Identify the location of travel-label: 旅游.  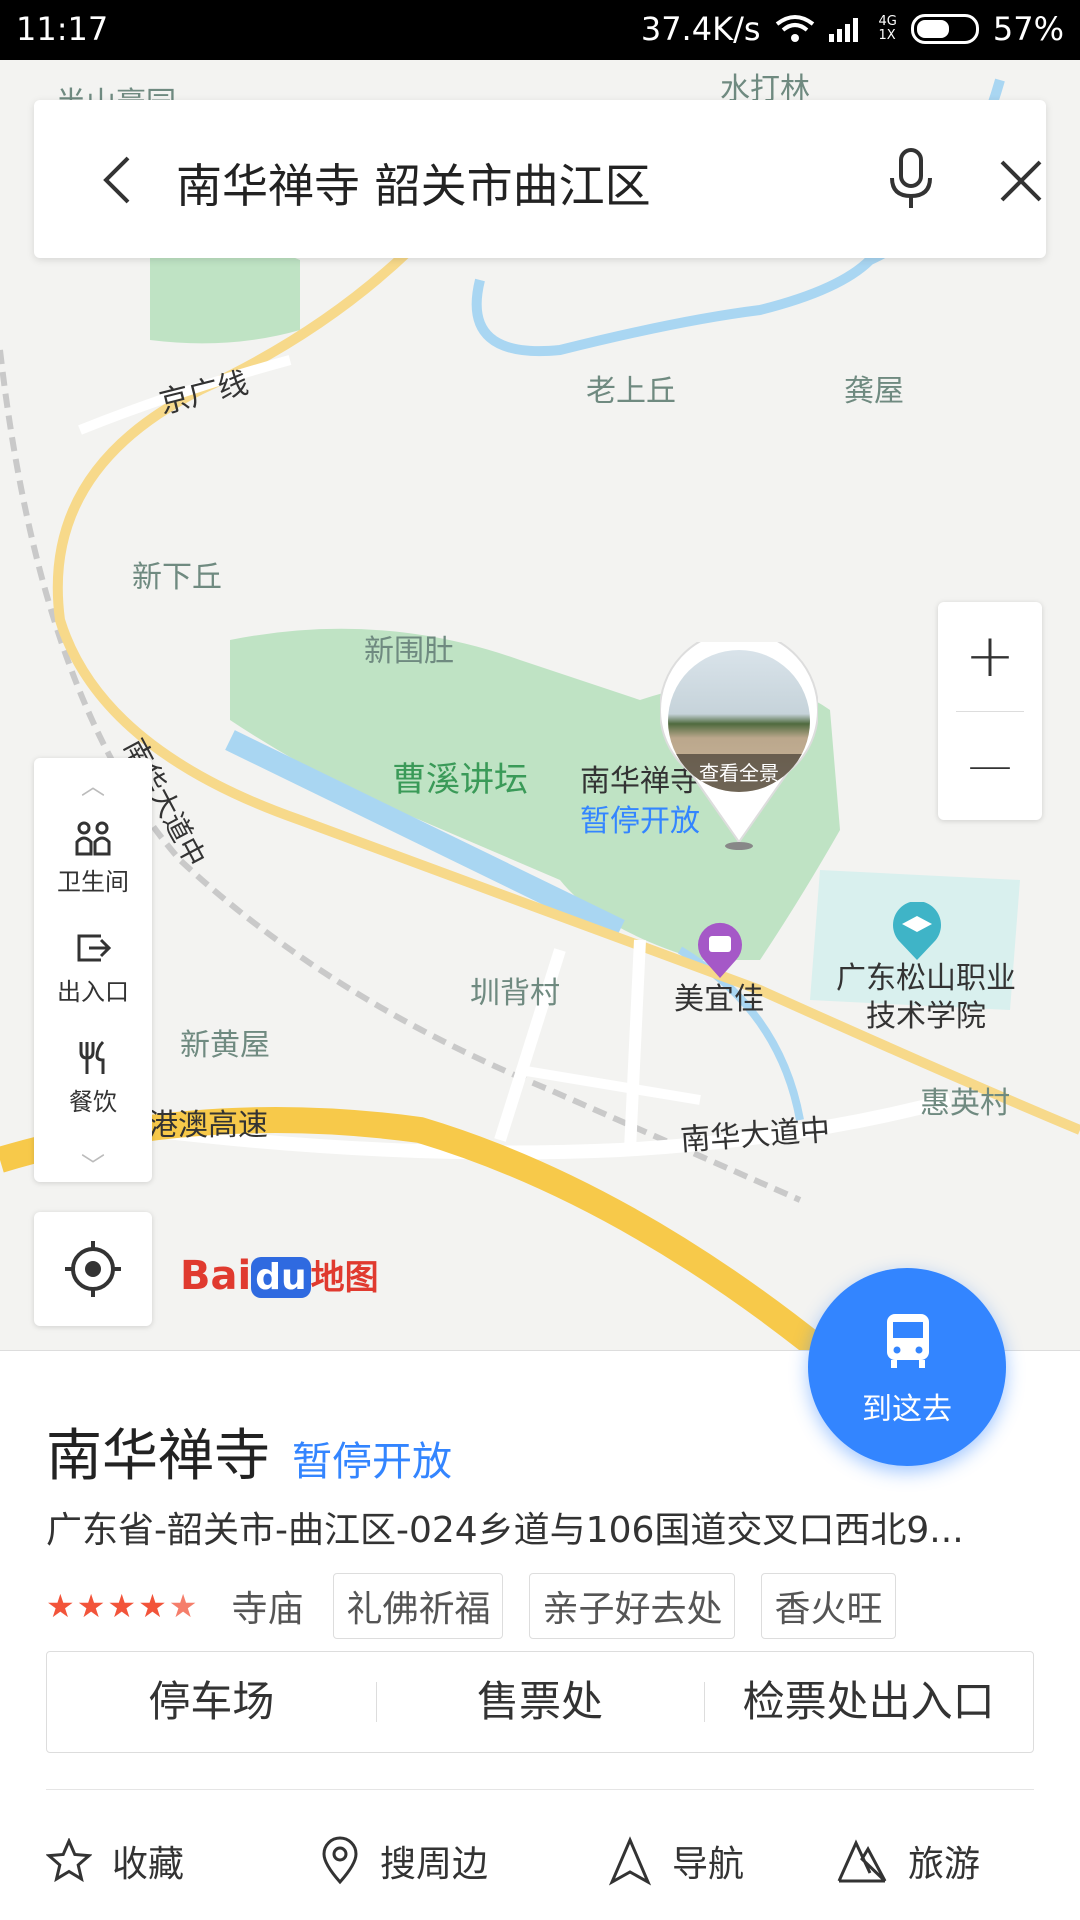
(944, 1864).